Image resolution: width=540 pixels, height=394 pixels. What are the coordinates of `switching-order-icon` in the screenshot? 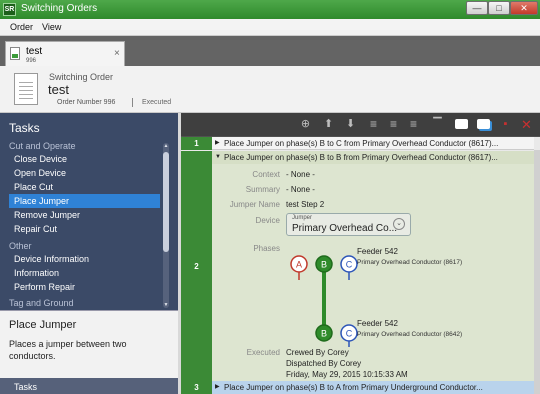 It's located at (26, 89).